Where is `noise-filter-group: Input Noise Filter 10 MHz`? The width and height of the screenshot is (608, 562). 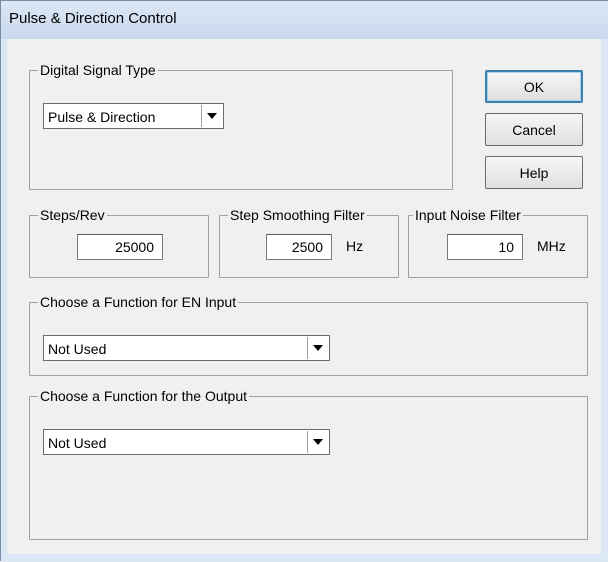
noise-filter-group: Input Noise Filter 10 MHz is located at coordinates (498, 242).